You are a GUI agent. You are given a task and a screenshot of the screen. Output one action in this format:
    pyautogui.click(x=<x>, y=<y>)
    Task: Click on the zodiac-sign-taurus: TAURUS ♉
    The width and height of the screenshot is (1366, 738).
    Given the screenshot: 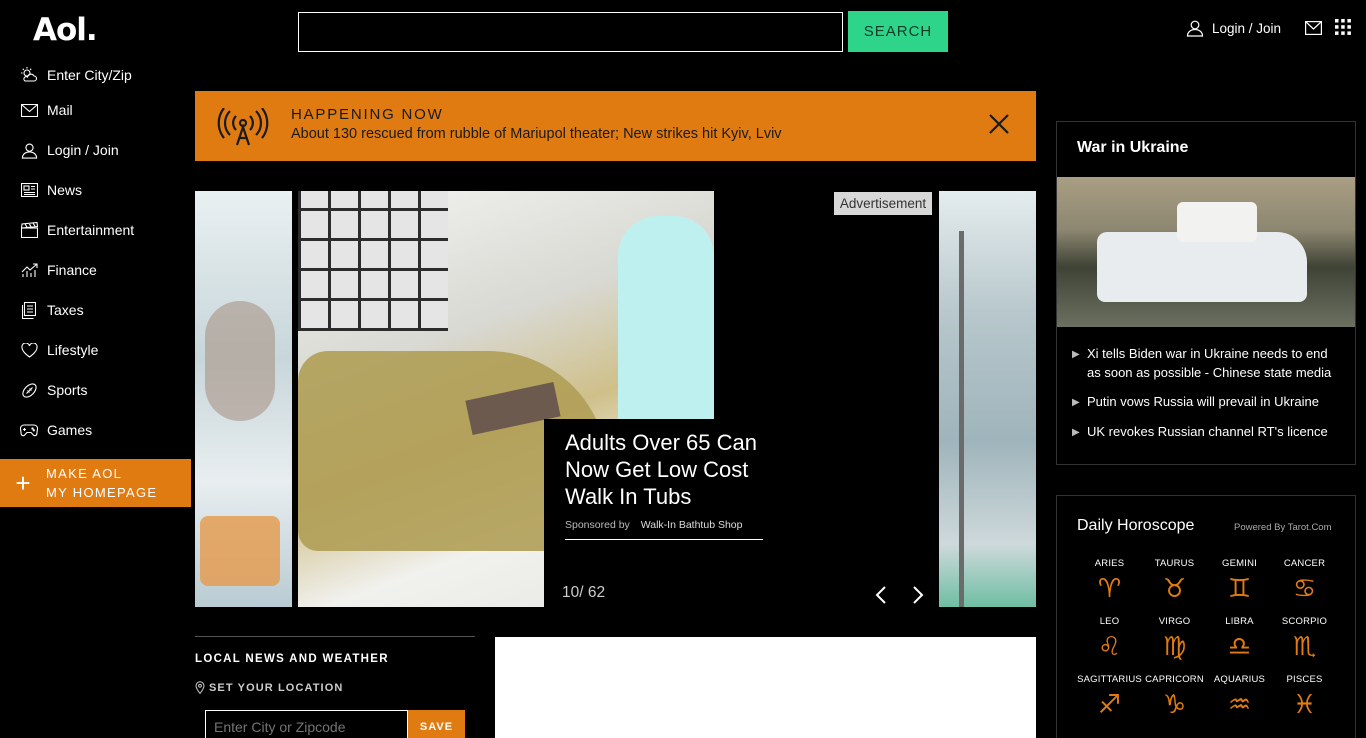 What is the action you would take?
    pyautogui.click(x=1174, y=581)
    